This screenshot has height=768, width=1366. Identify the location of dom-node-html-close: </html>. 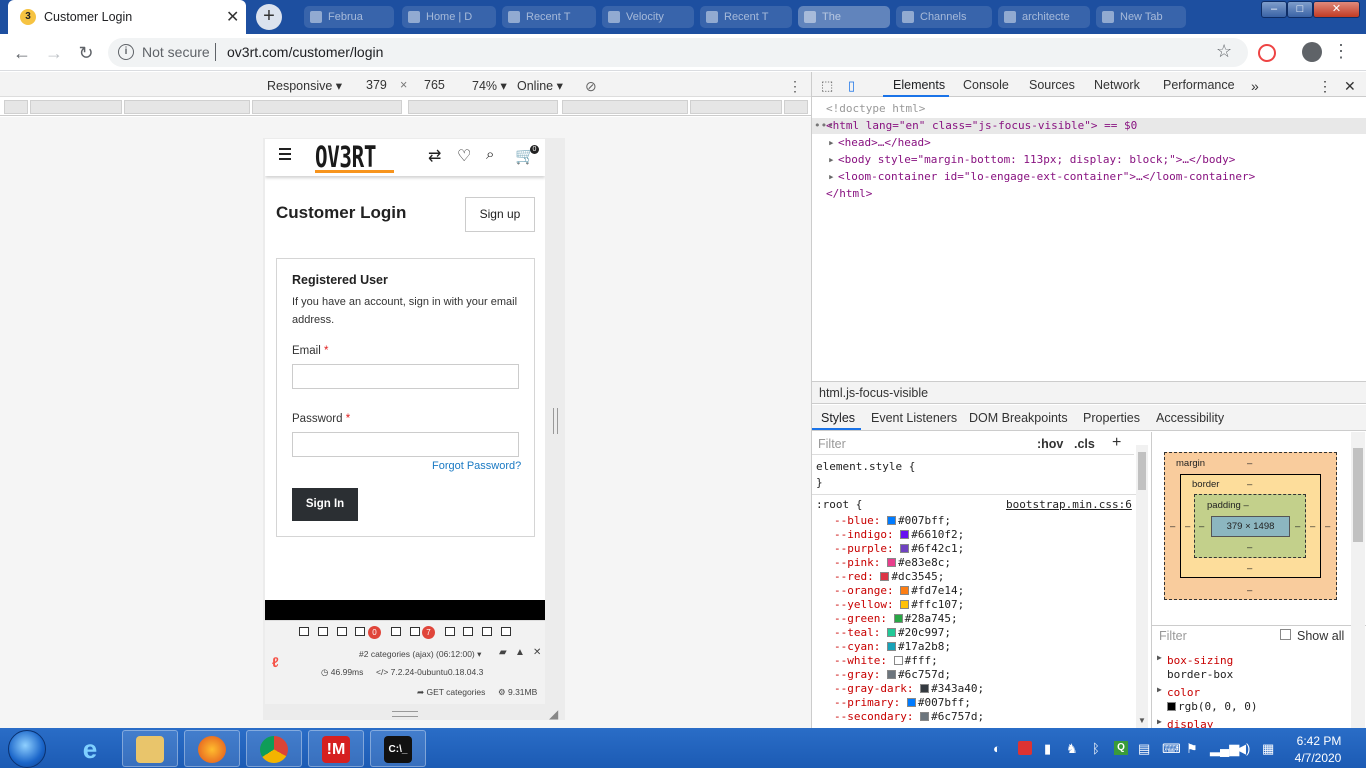
(849, 193).